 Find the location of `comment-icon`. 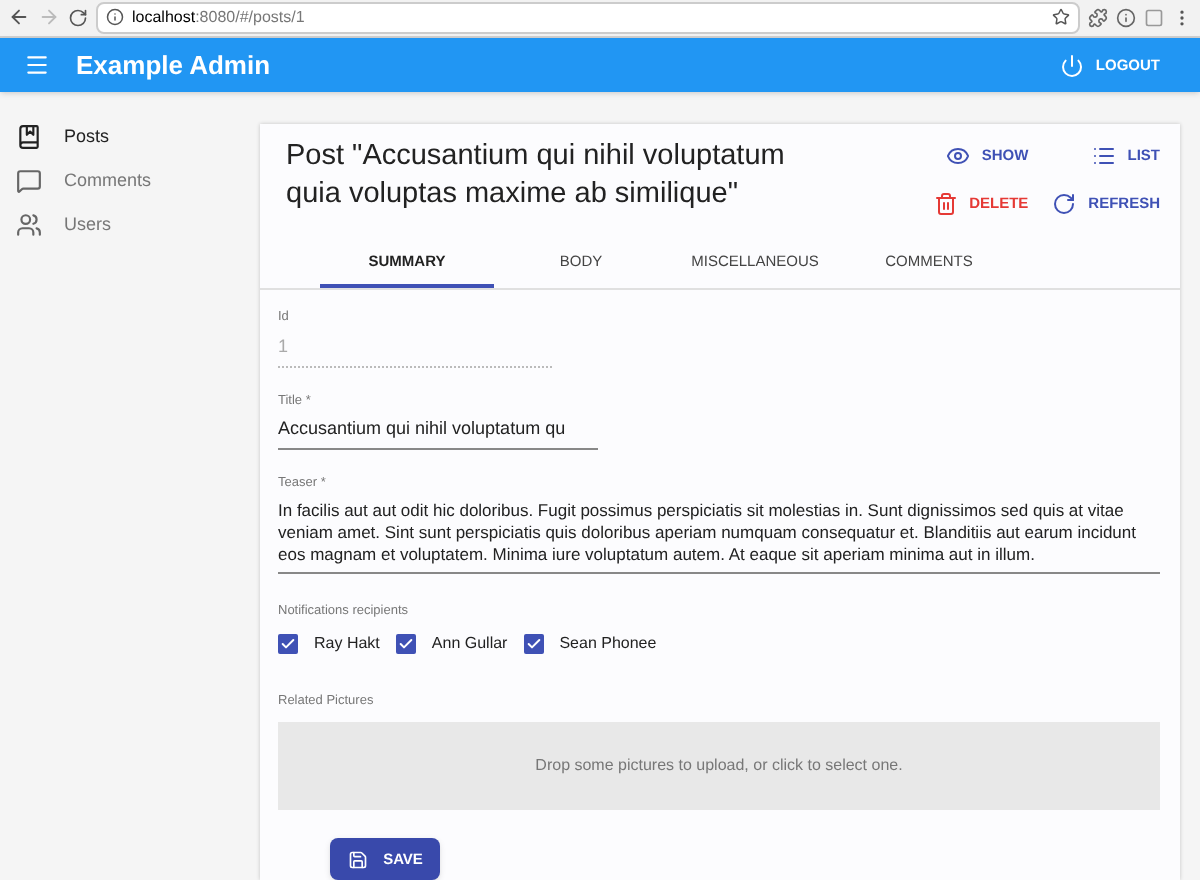

comment-icon is located at coordinates (29, 181).